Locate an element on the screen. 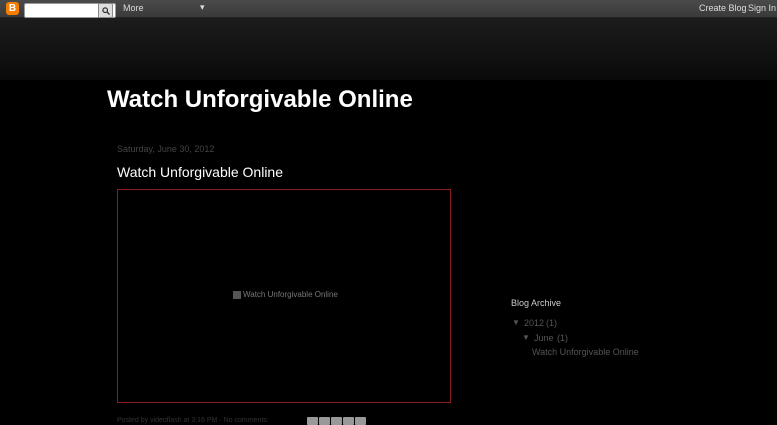  broken-image-icon is located at coordinates (237, 294).